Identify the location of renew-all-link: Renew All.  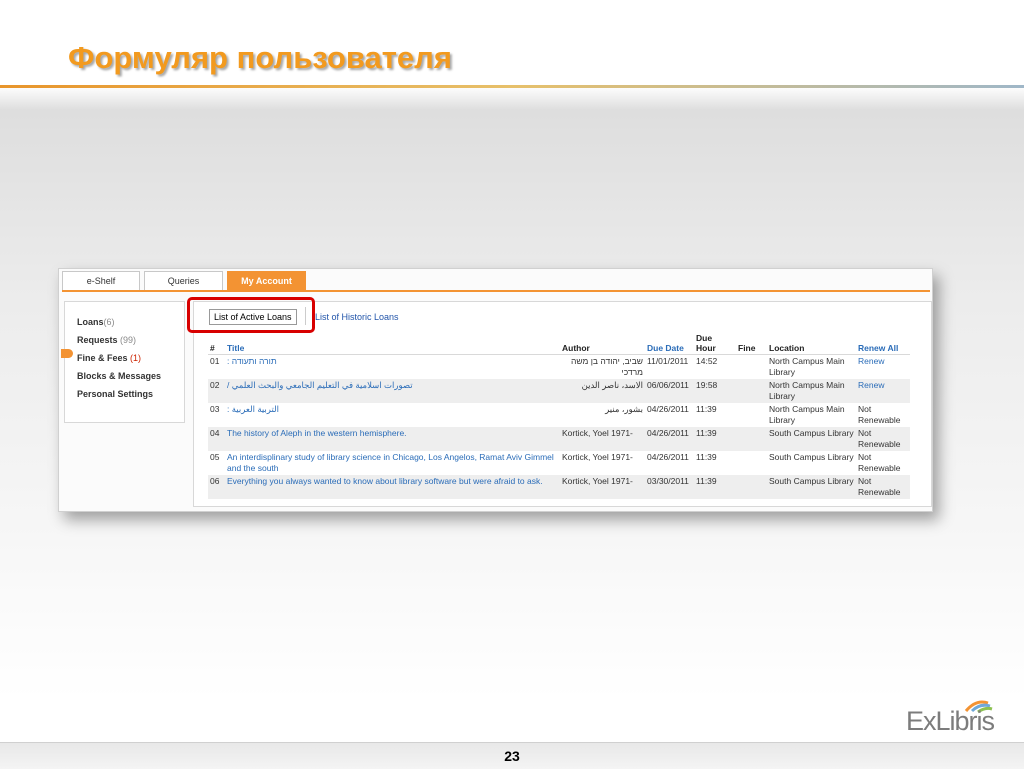
(883, 343).